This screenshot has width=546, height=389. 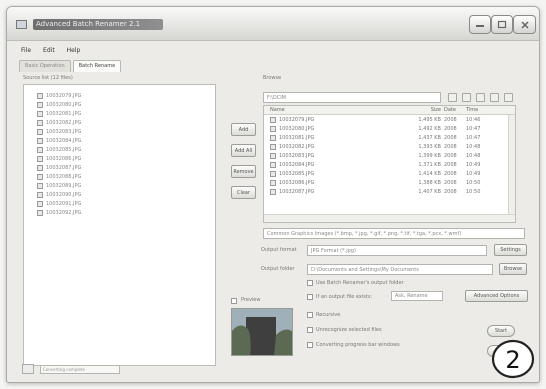 I want to click on browser-file-name-cell: 10032080.JPG, so click(x=339, y=128).